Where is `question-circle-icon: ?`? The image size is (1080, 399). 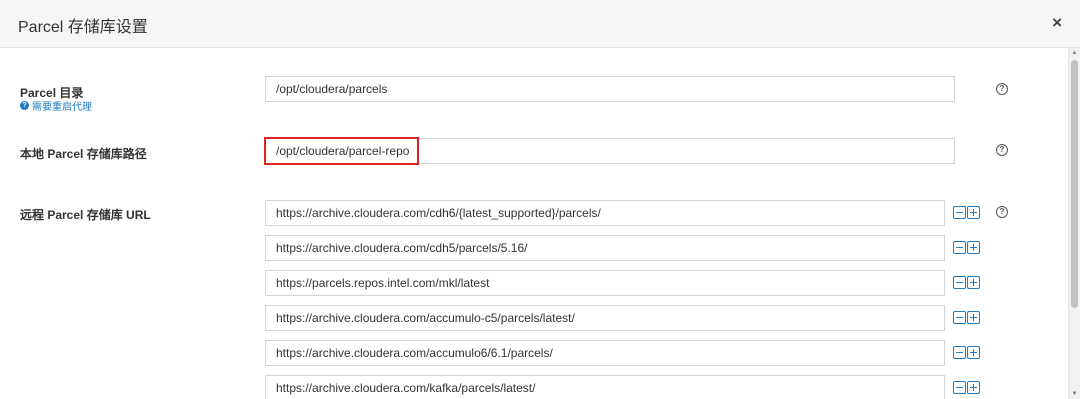
question-circle-icon: ? is located at coordinates (24, 105).